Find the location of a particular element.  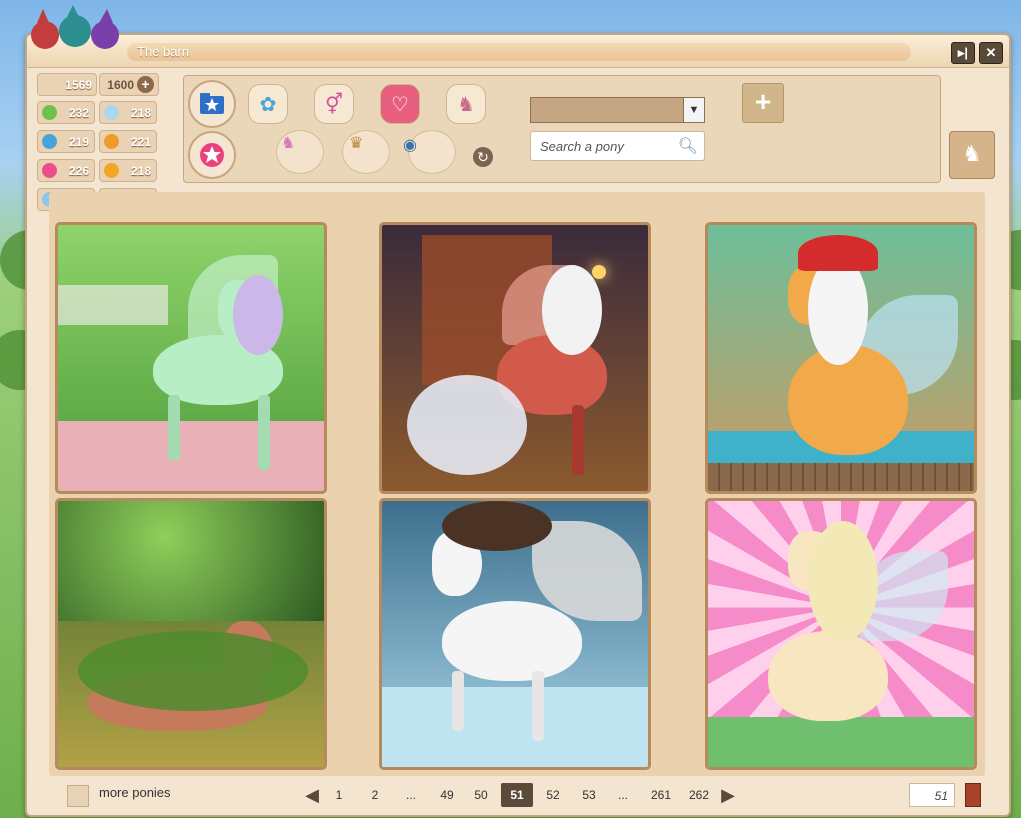

search-input: Search a pony 🔍︎ is located at coordinates (617, 146).